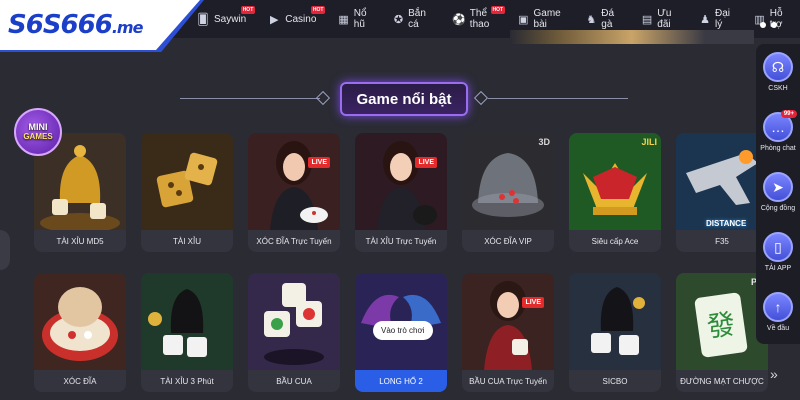 This screenshot has height=400, width=800. I want to click on cards-icon: ▣, so click(523, 19).